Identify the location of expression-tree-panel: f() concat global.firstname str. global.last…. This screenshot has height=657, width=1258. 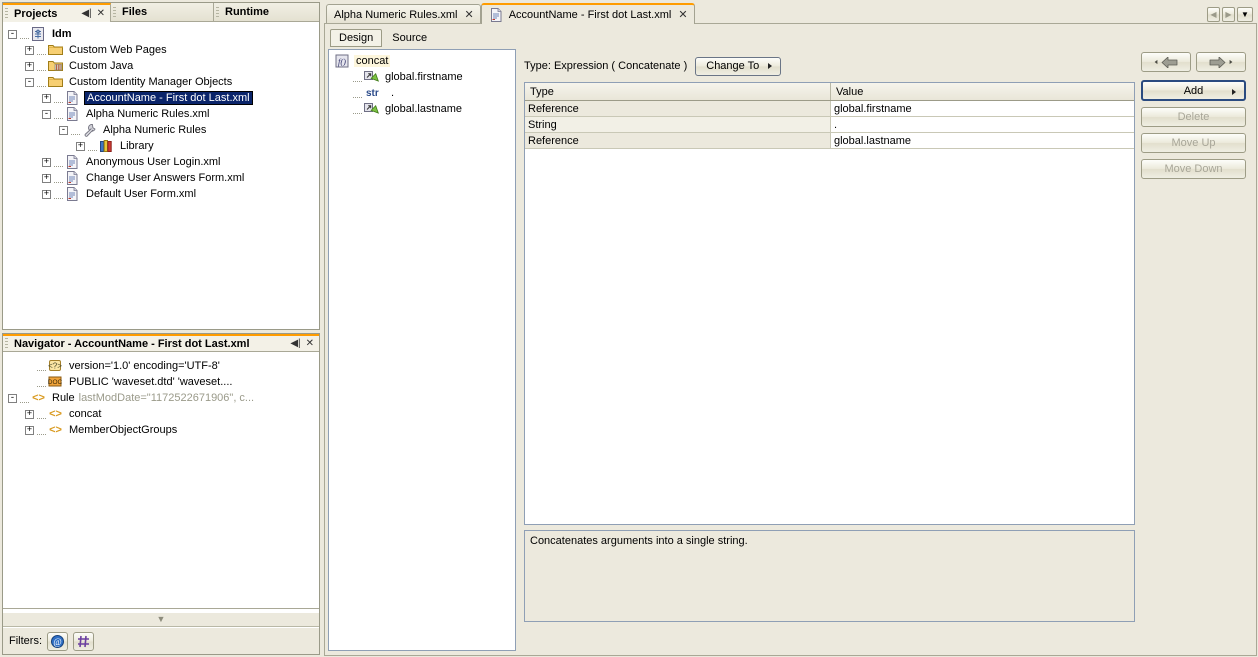
(422, 350).